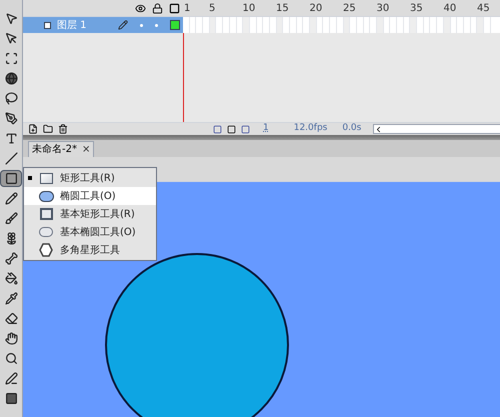 This screenshot has width=500, height=417. Describe the element at coordinates (11, 98) in the screenshot. I see `lasso-icon` at that location.